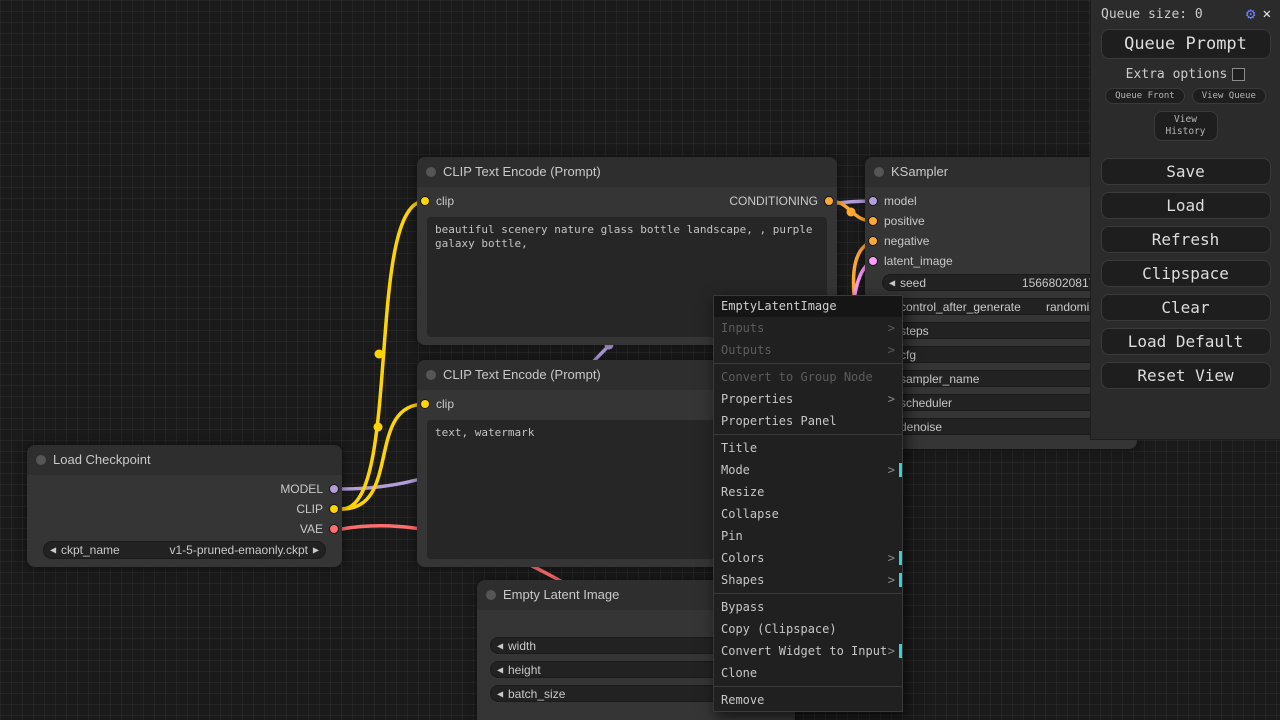 The height and width of the screenshot is (720, 1280). What do you see at coordinates (808, 306) in the screenshot?
I see `context-menu-title: EmptyLatentImage` at bounding box center [808, 306].